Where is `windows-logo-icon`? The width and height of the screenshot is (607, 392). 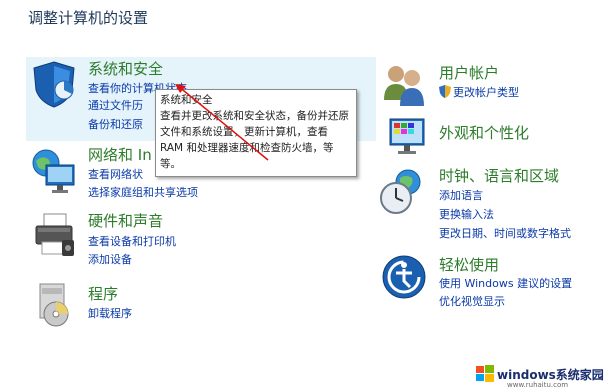 windows-logo-icon is located at coordinates (485, 373).